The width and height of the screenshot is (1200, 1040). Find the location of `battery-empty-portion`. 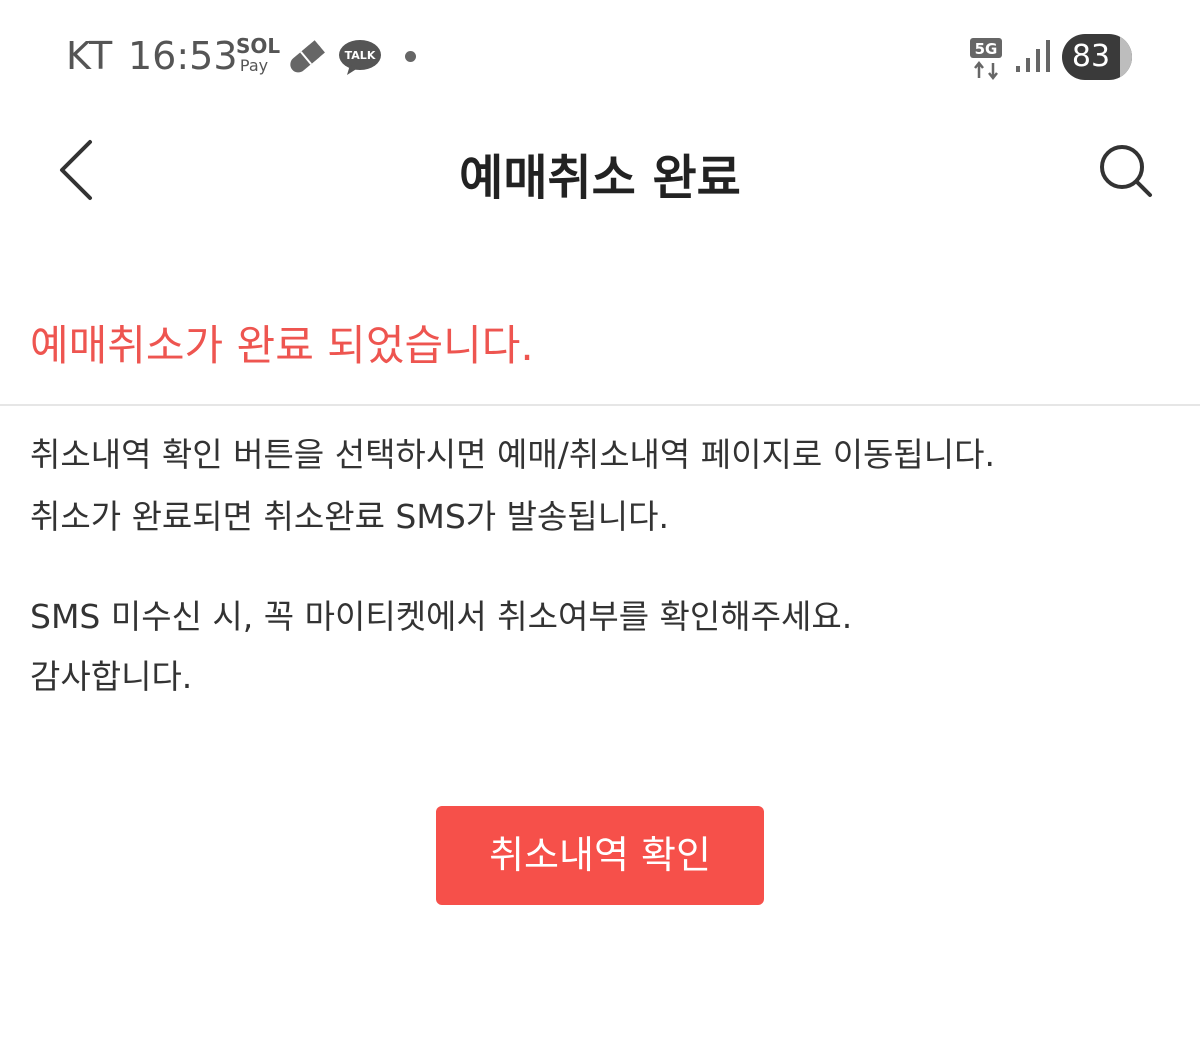

battery-empty-portion is located at coordinates (1126, 57).